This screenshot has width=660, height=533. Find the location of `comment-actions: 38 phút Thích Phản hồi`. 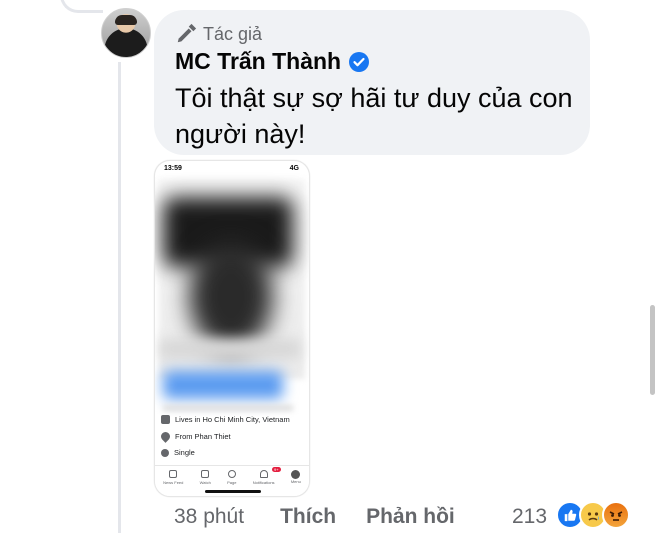

comment-actions: 38 phút Thích Phản hồi is located at coordinates (314, 517).